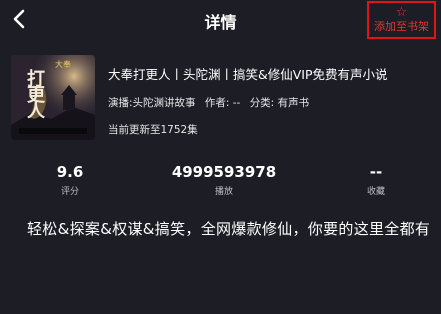 Image resolution: width=441 pixels, height=314 pixels. I want to click on top-bar: 详情 ☆ 添加至书架, so click(220, 20).